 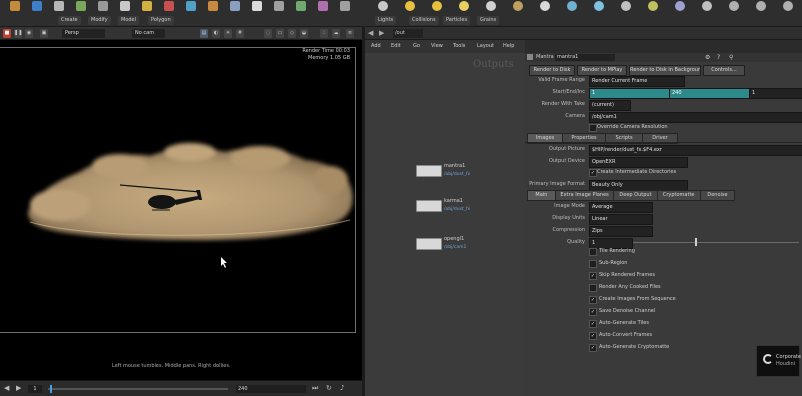 What do you see at coordinates (459, 46) in the screenshot?
I see `network-menu-tools: Tools` at bounding box center [459, 46].